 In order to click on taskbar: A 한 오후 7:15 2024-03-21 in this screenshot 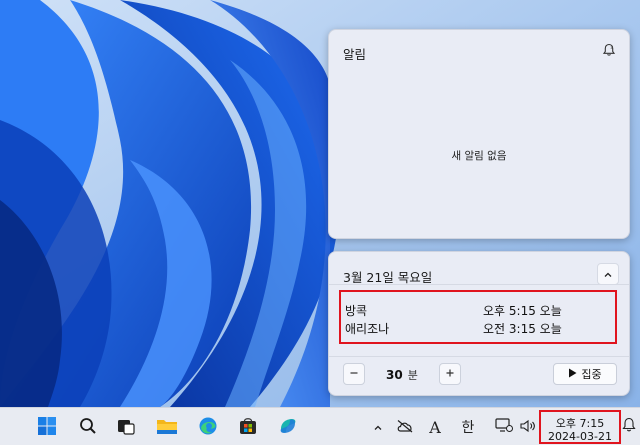, I will do `click(320, 426)`.